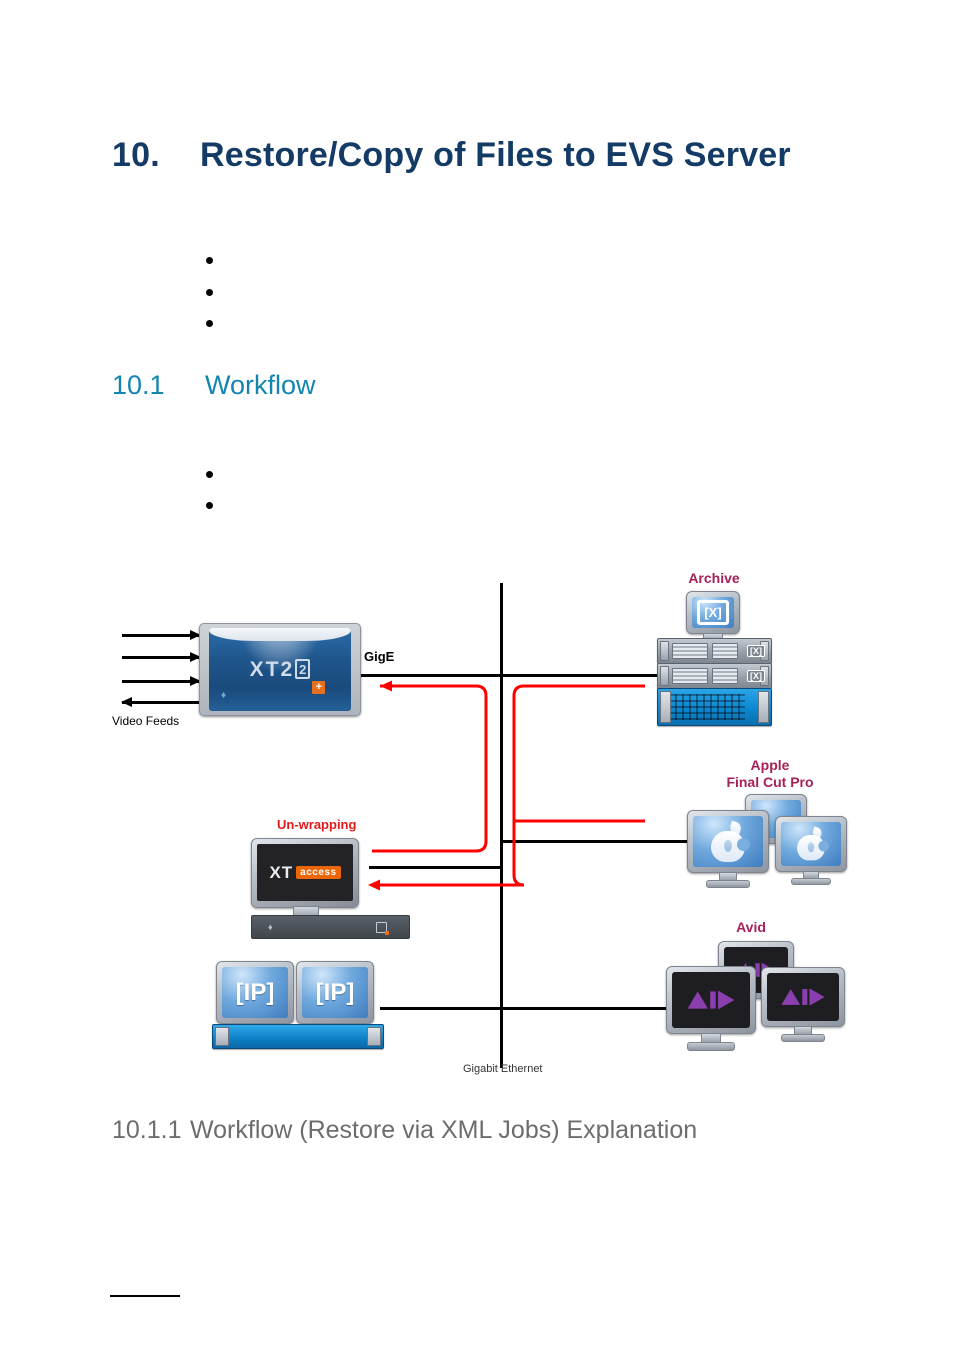  What do you see at coordinates (379, 656) in the screenshot?
I see `gige-label: GigE` at bounding box center [379, 656].